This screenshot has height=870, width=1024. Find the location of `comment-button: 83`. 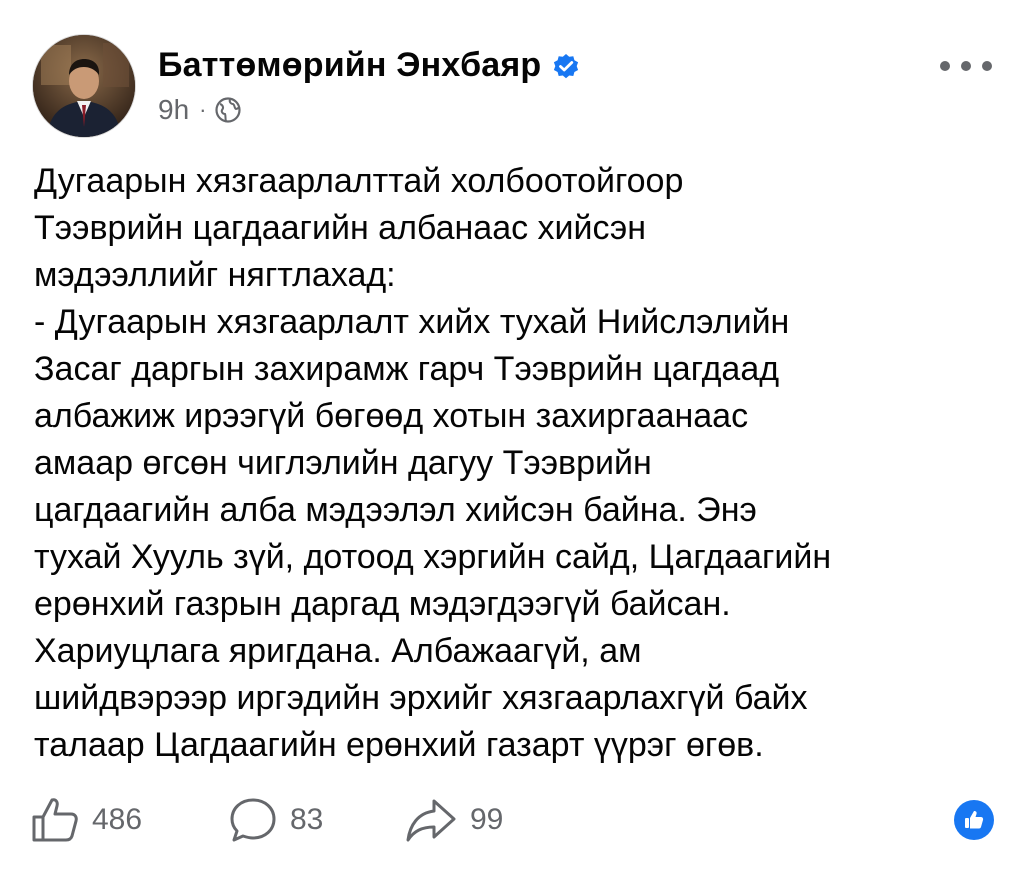

comment-button: 83 is located at coordinates (275, 820).